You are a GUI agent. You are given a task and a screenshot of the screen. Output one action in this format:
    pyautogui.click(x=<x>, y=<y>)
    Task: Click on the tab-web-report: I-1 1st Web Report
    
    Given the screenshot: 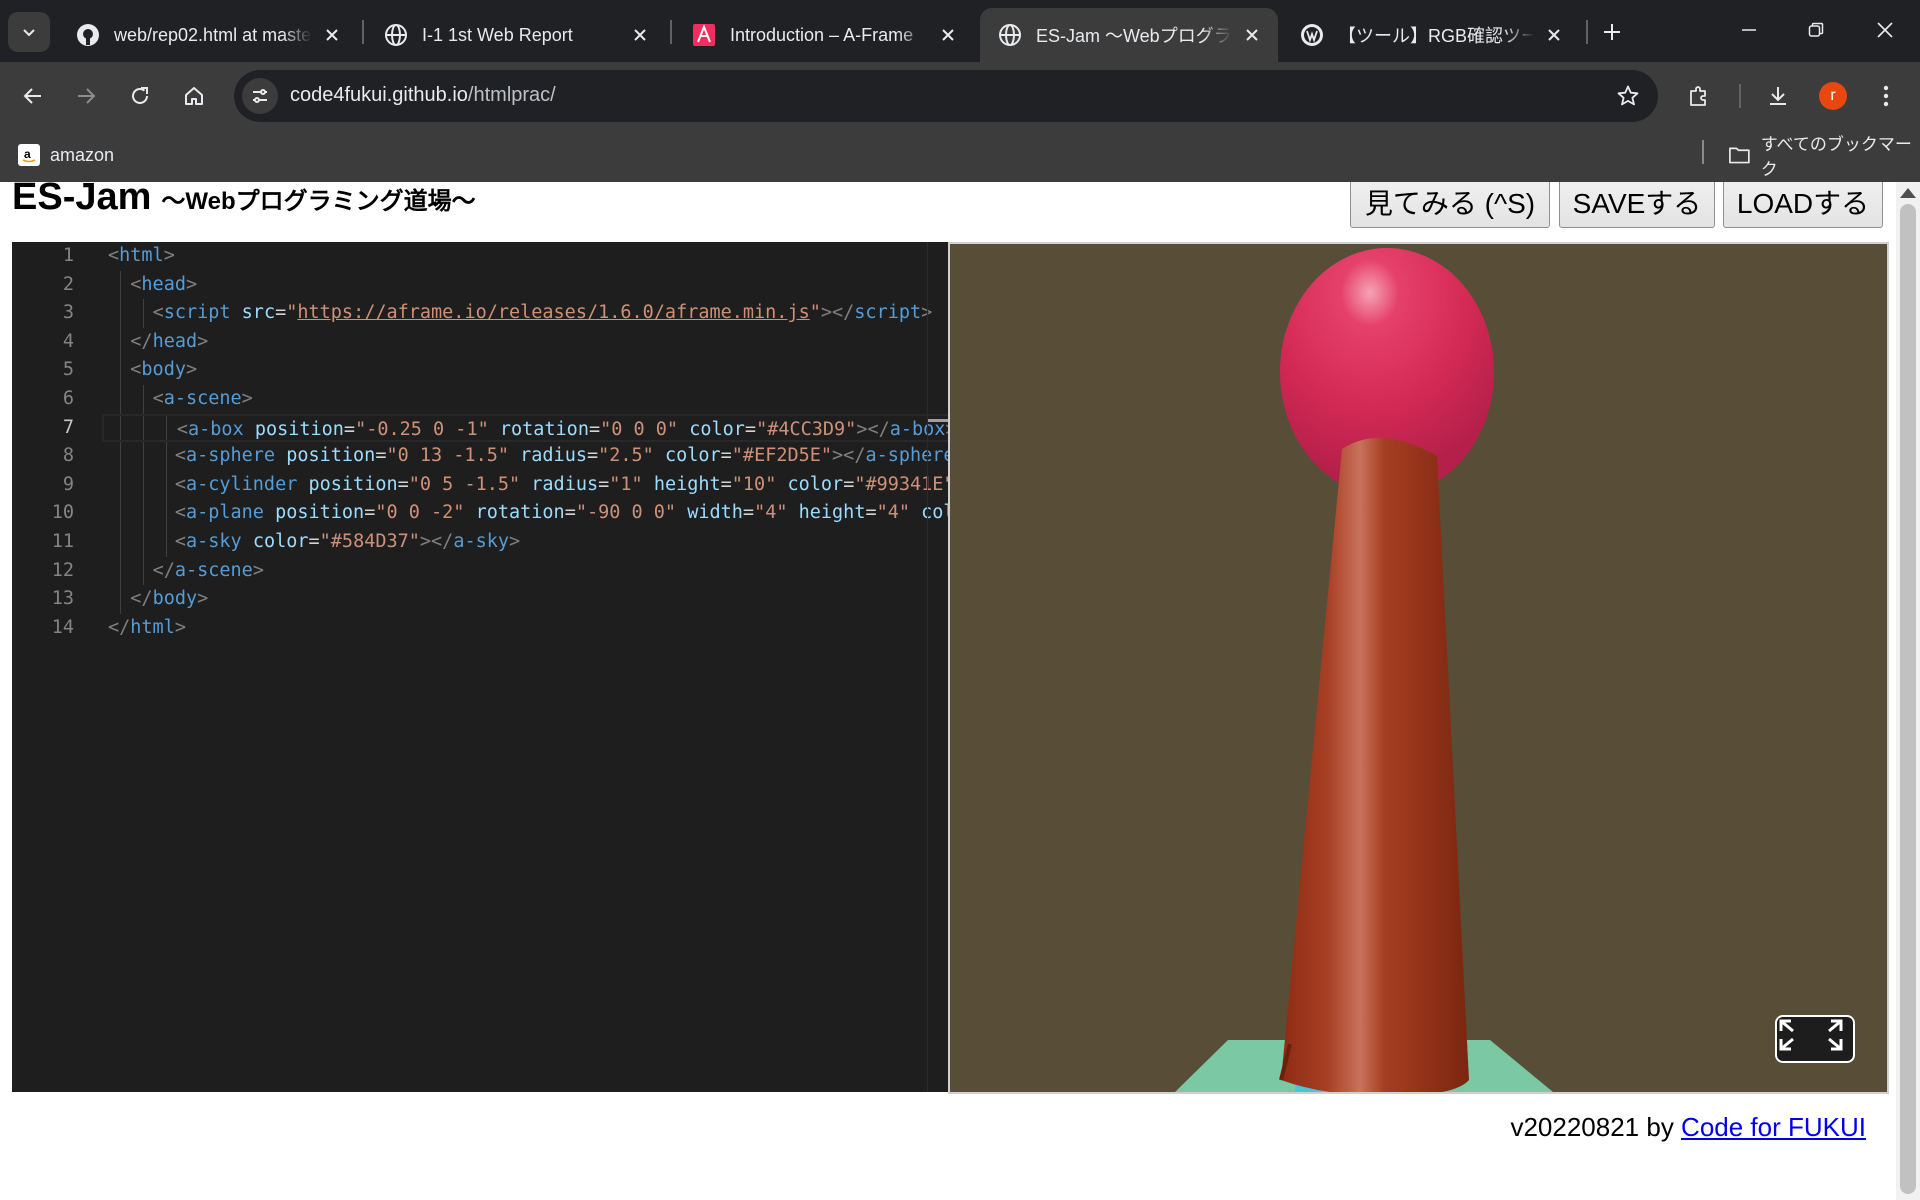 What is the action you would take?
    pyautogui.click(x=516, y=35)
    